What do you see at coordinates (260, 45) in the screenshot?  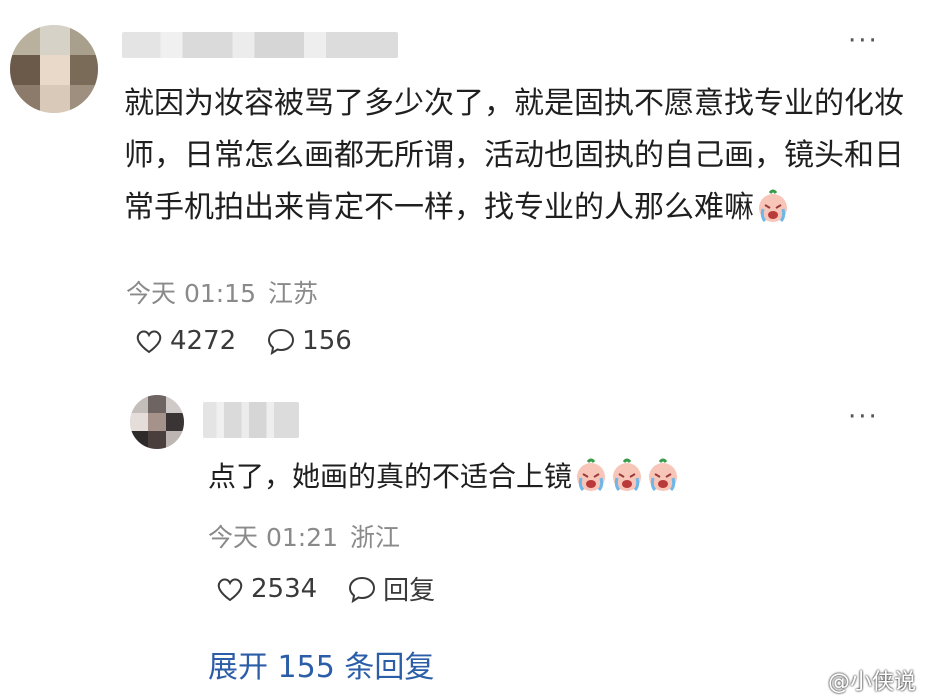 I see `username-blurred` at bounding box center [260, 45].